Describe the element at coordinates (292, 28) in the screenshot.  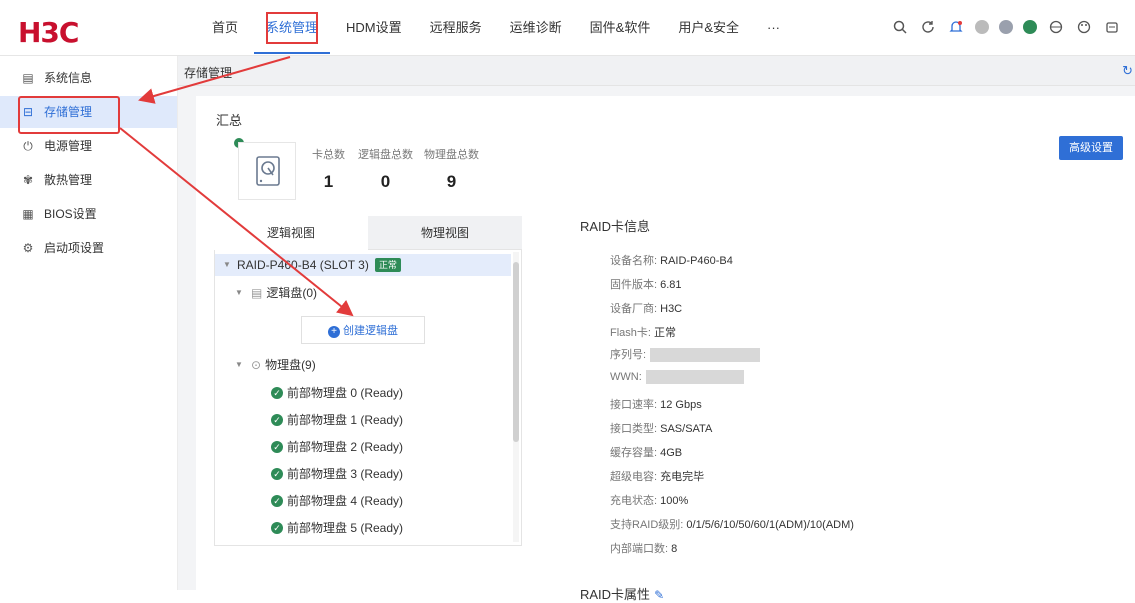
I see `nav-system-management: 系统管理` at that location.